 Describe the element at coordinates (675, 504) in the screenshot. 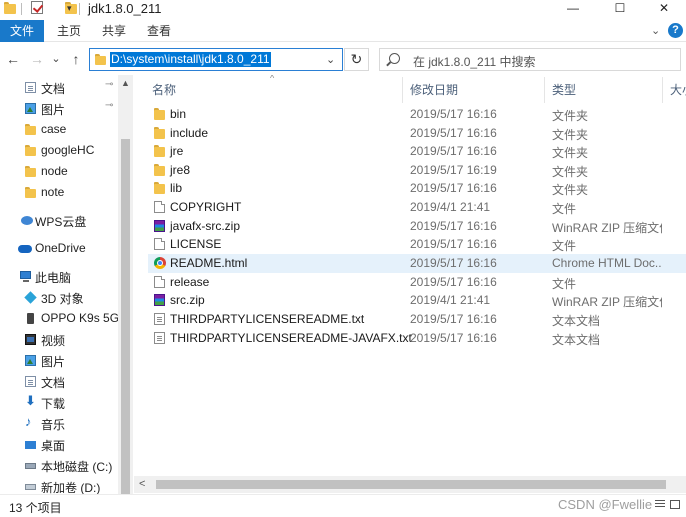

I see `large-icons-view-icon` at that location.